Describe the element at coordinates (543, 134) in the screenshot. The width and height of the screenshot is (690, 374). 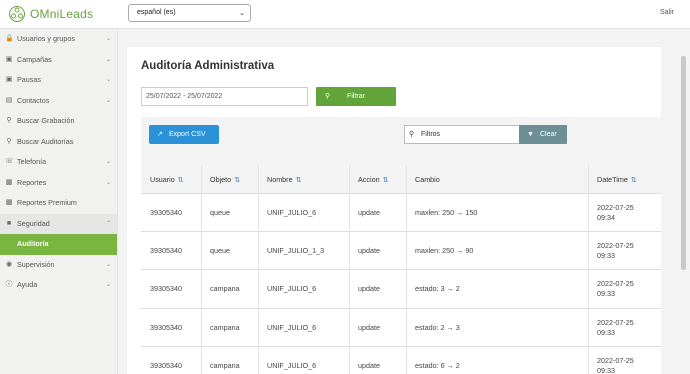
I see `clear-filter-button: ▼ Clear` at that location.